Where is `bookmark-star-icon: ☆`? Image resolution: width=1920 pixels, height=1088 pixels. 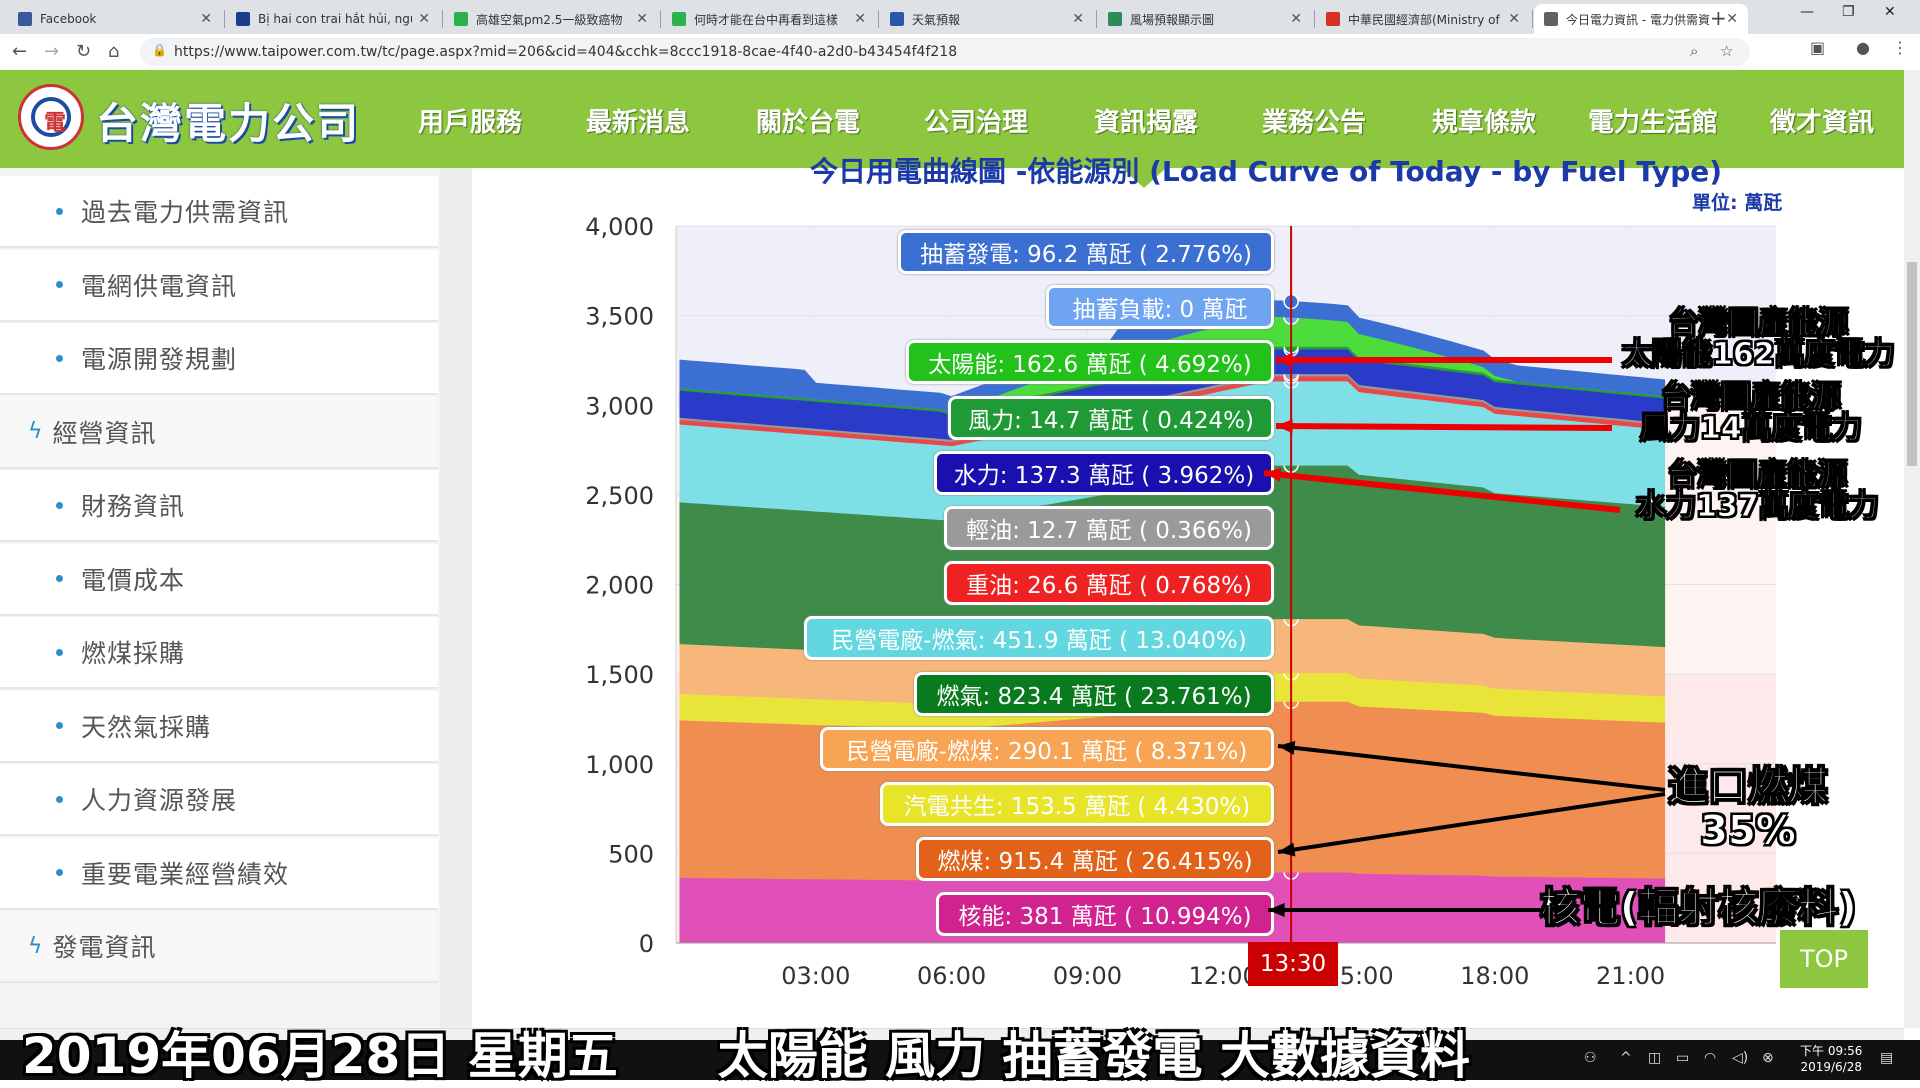
bookmark-star-icon: ☆ is located at coordinates (1726, 51).